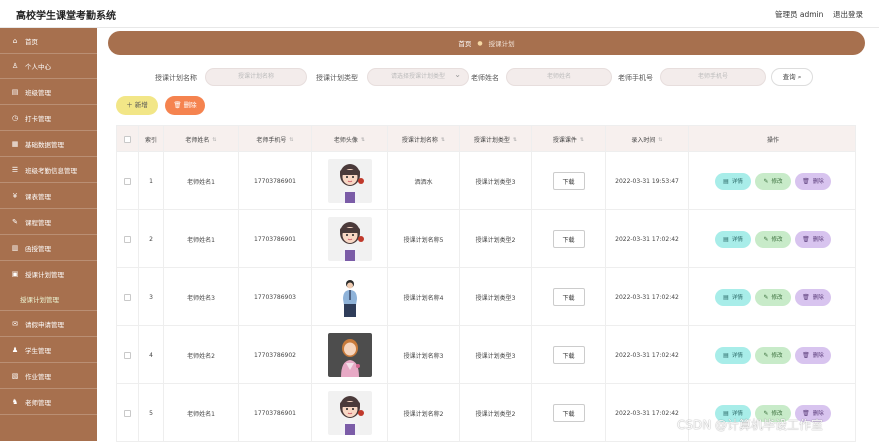  I want to click on col-teacher-name: 老师姓名 ⇅, so click(201, 139).